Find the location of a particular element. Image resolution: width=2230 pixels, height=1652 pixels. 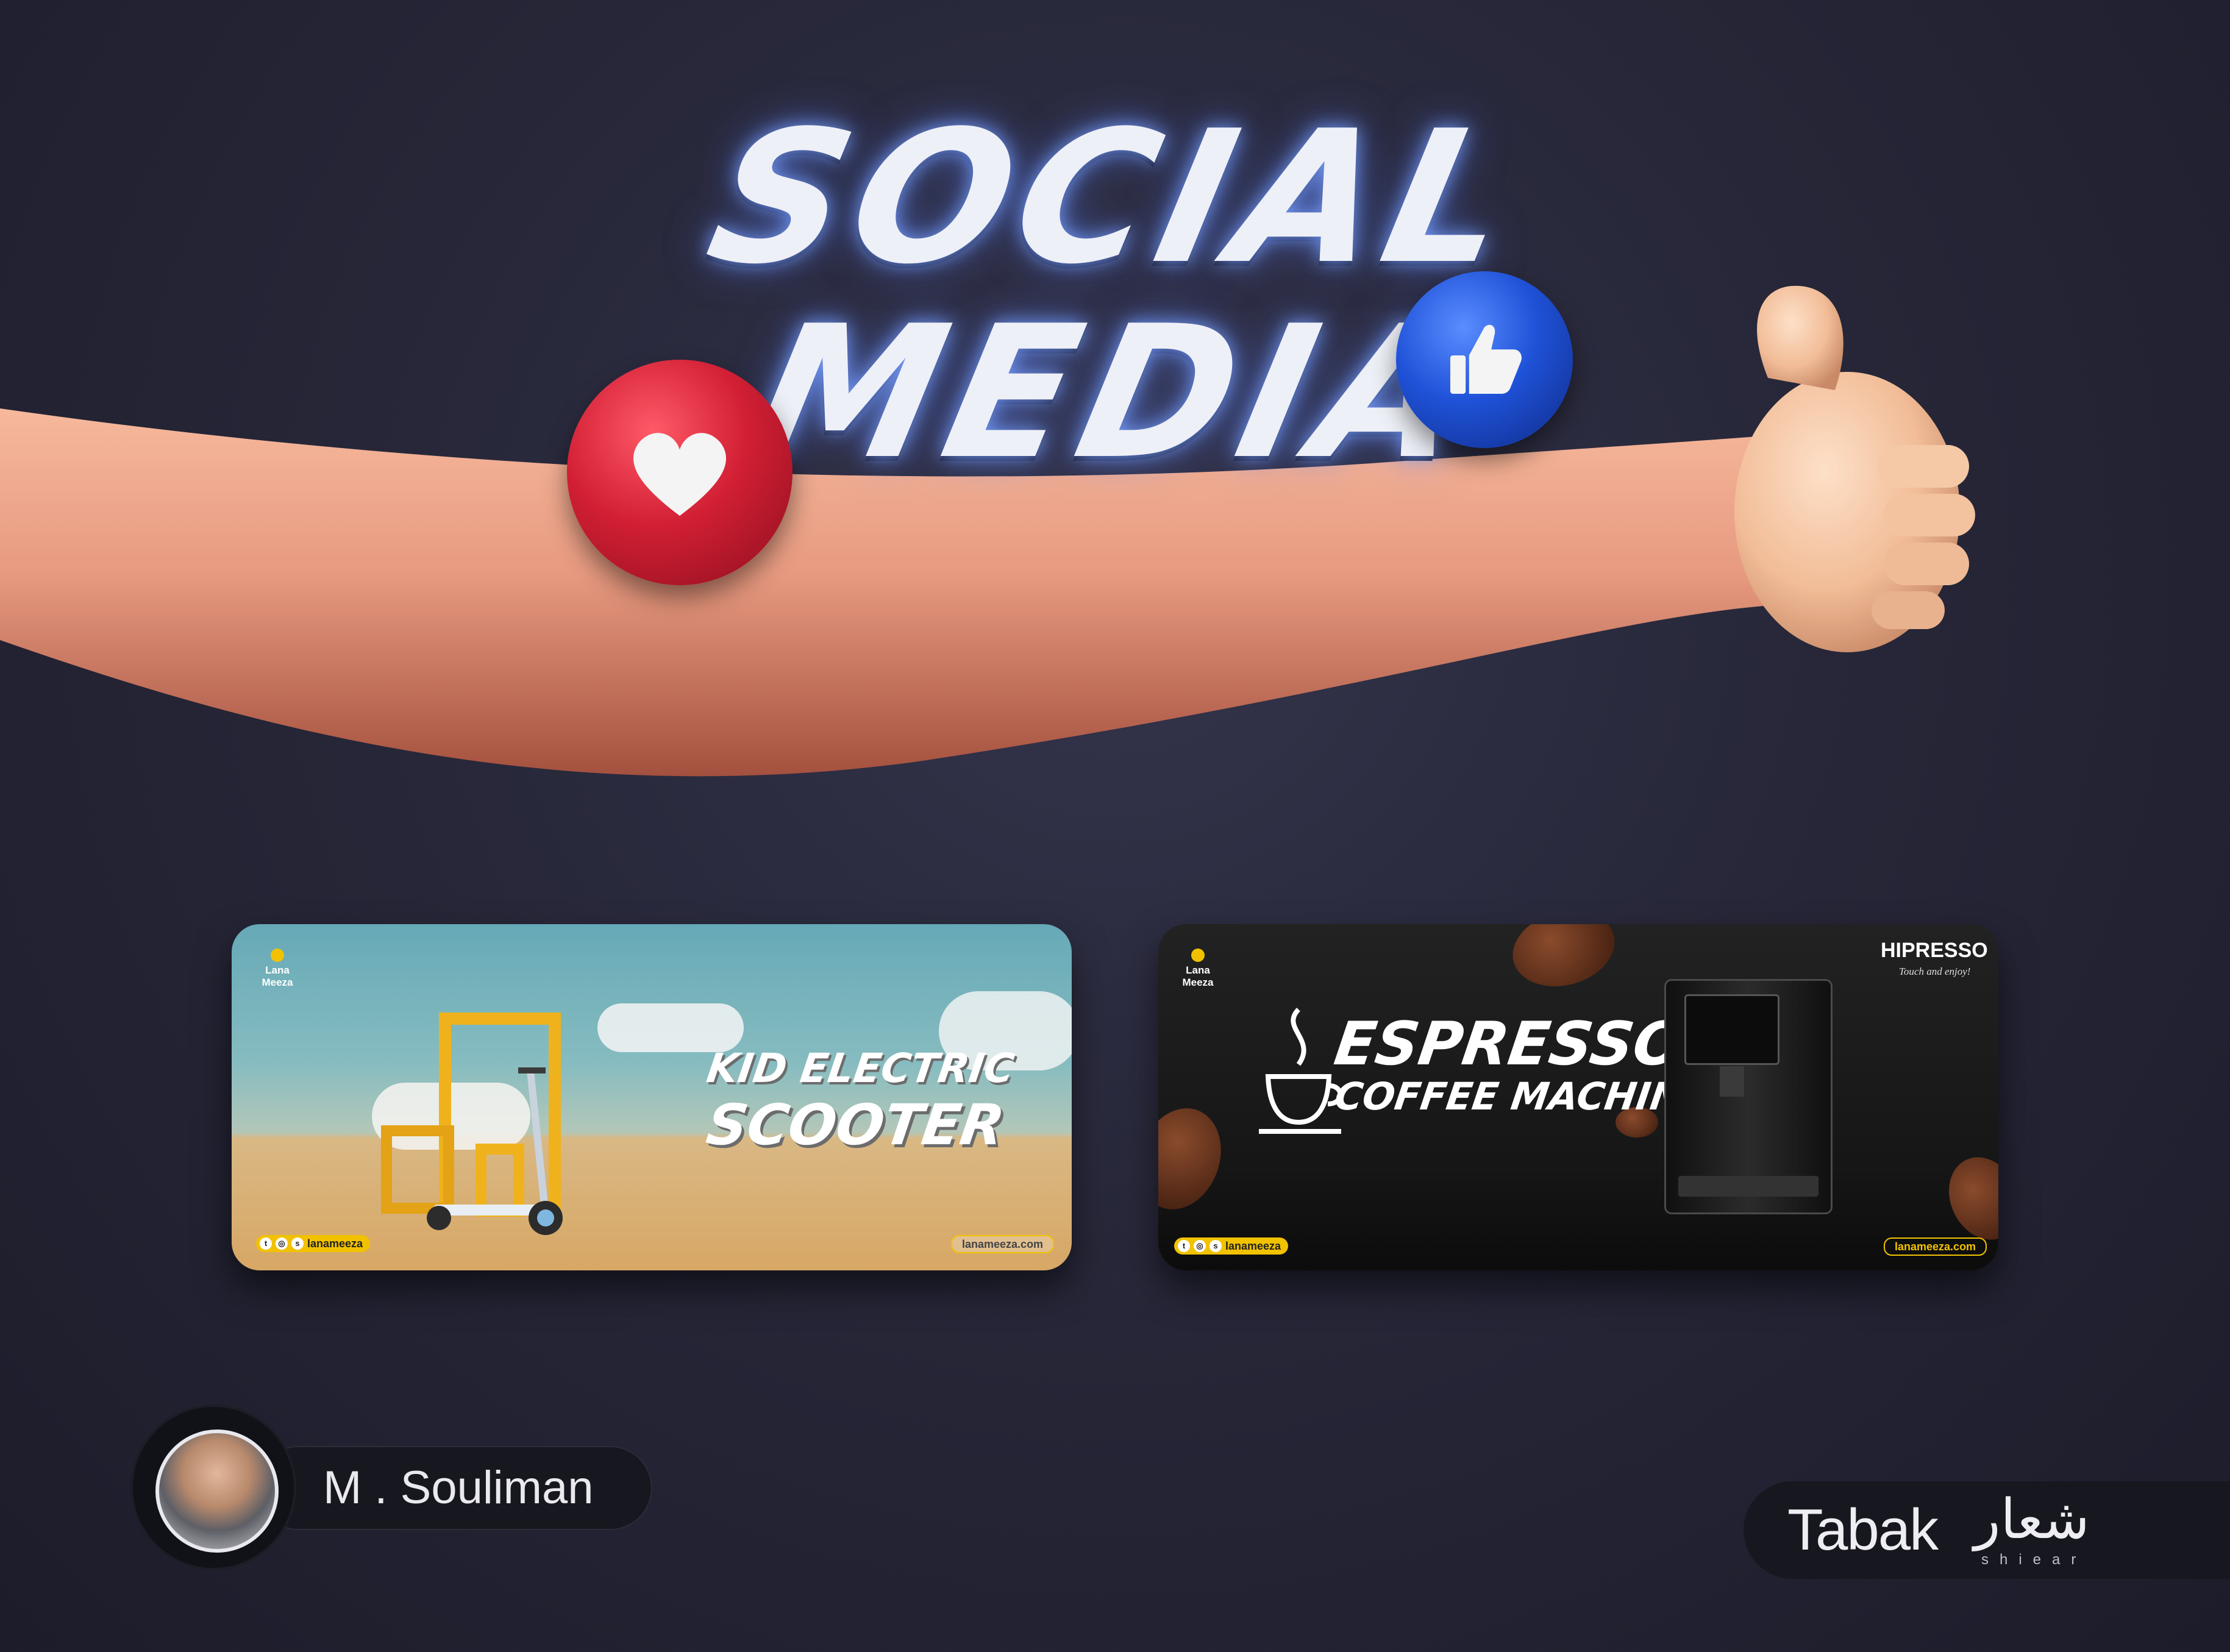

shiear-logo-arabic: شعار is located at coordinates (2032, 1519).